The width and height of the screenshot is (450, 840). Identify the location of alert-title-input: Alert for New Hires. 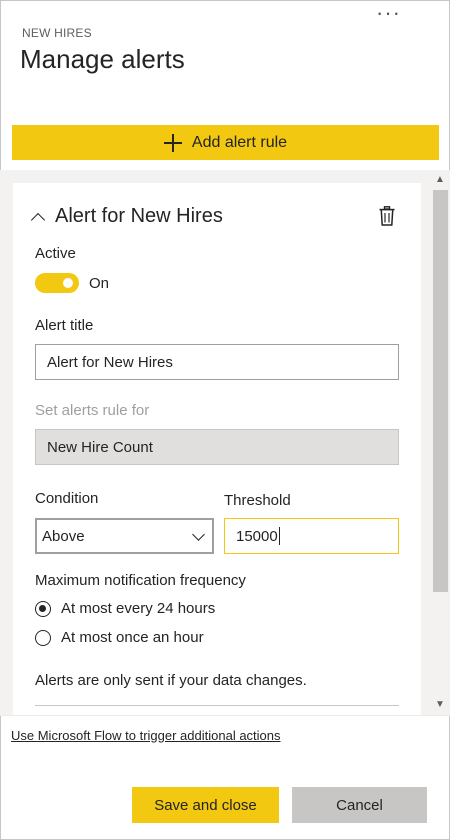
(217, 362).